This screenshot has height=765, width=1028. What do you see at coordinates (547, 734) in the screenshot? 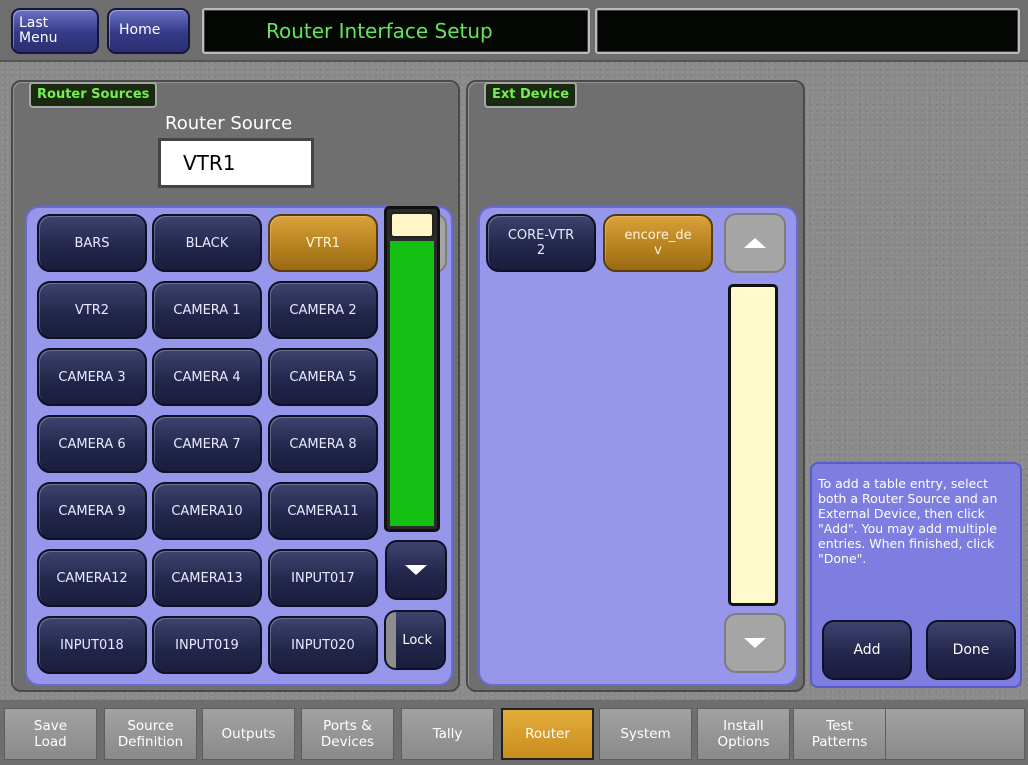
I see `tab-router: Router` at bounding box center [547, 734].